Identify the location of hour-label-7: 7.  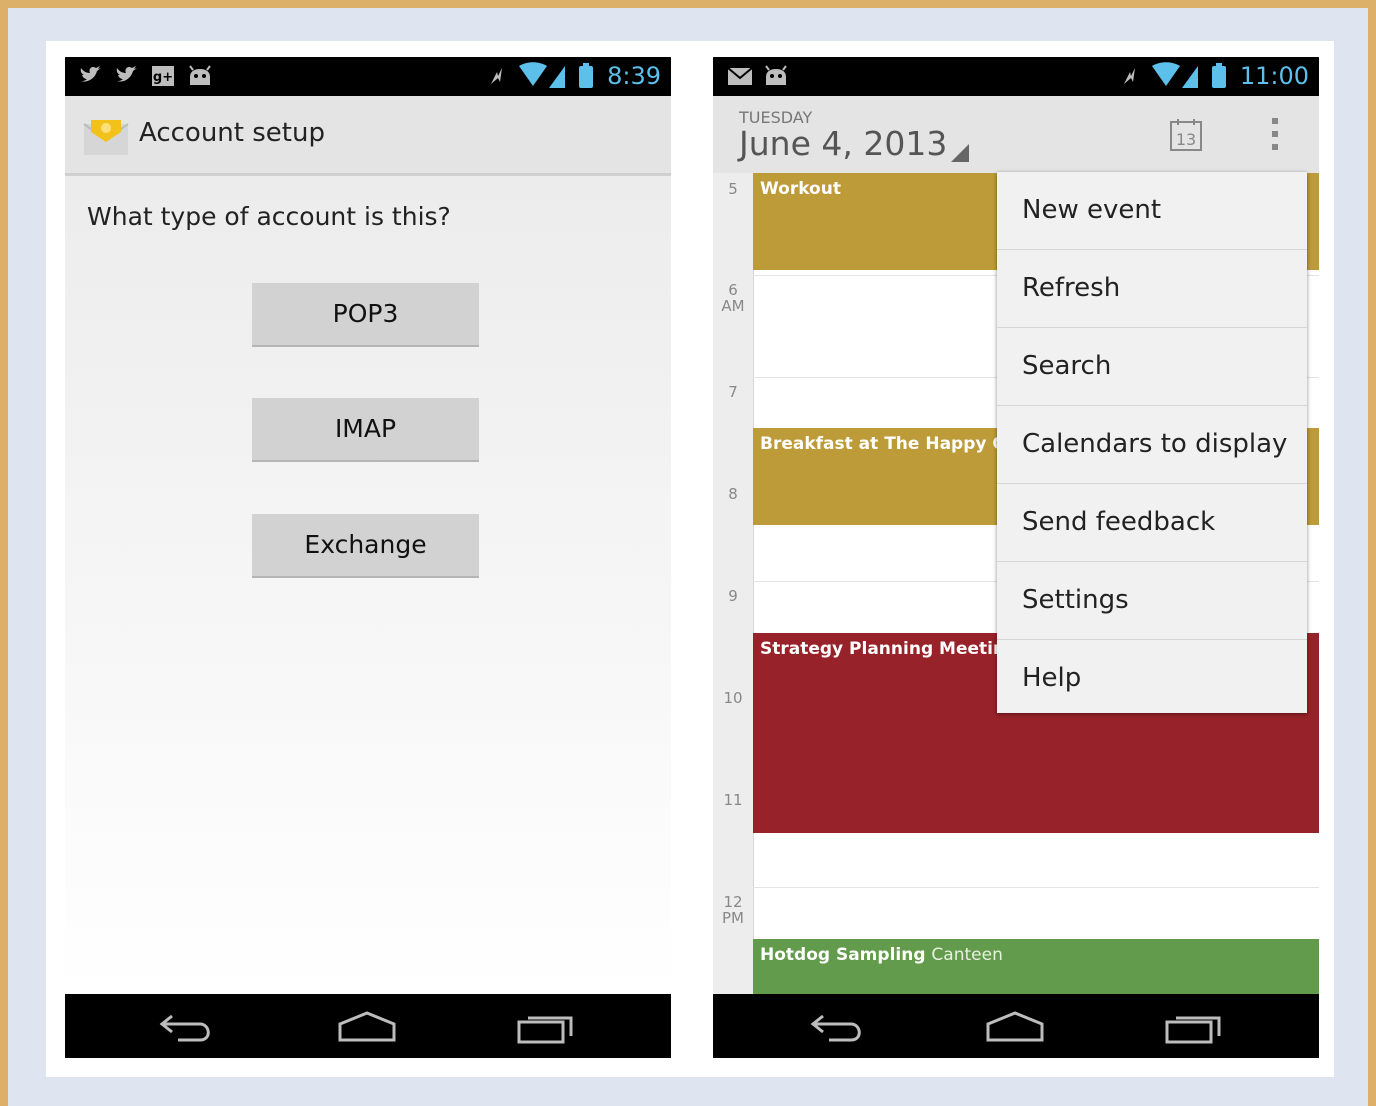
(733, 392).